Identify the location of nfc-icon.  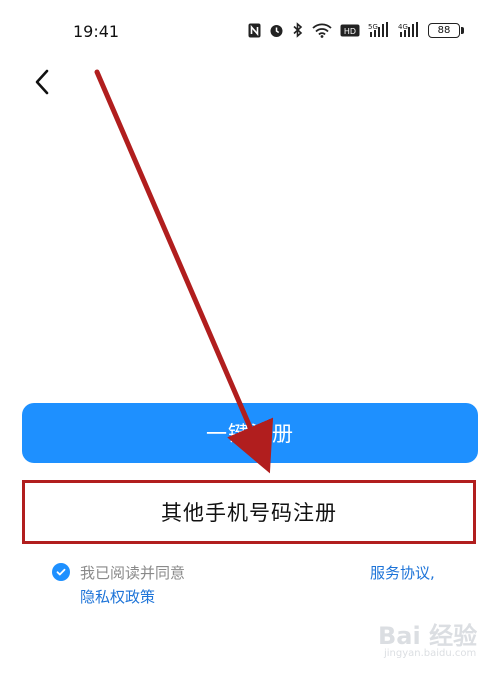
(254, 30).